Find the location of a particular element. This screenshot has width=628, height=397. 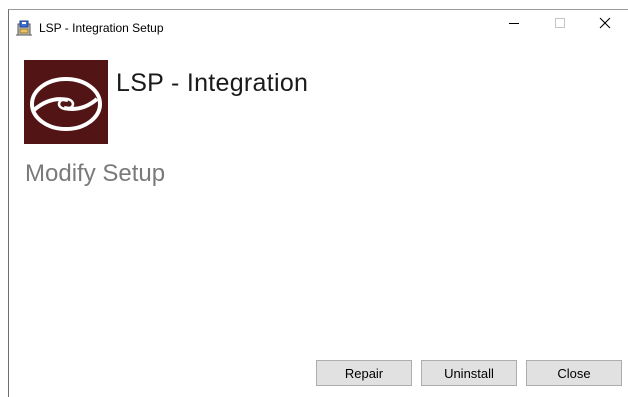

close-icon is located at coordinates (605, 25).